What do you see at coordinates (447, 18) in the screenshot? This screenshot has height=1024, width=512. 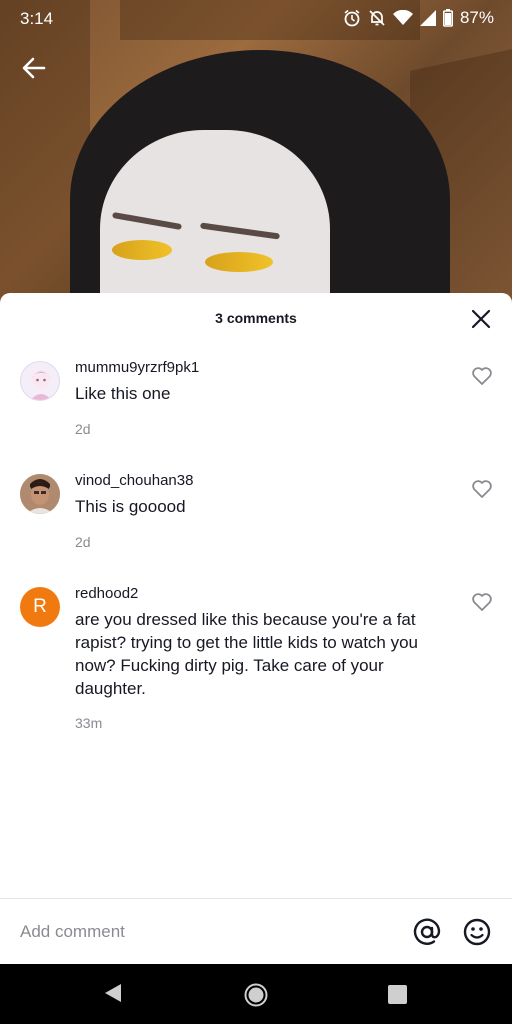 I see `battery-icon` at bounding box center [447, 18].